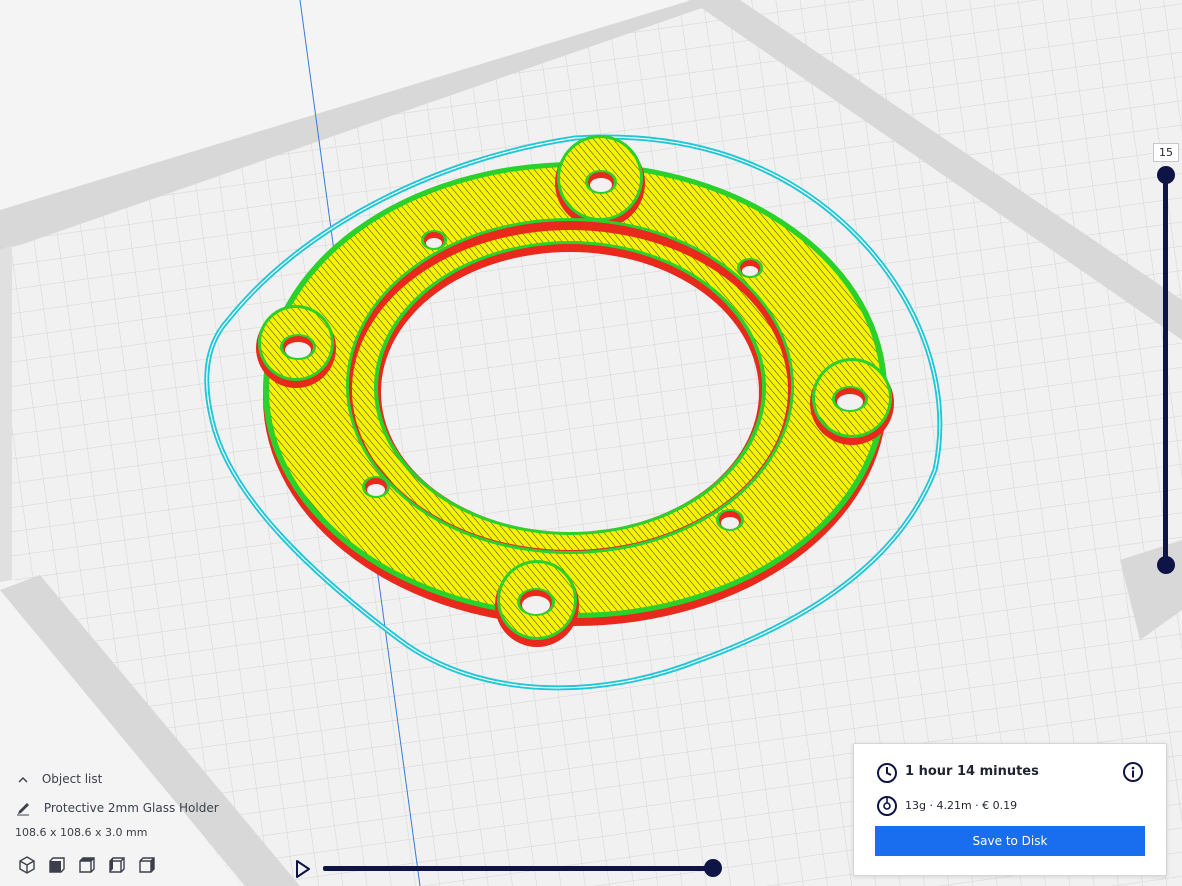 This screenshot has width=1182, height=886. What do you see at coordinates (1166, 565) in the screenshot?
I see `layer-slider-bottom-handle` at bounding box center [1166, 565].